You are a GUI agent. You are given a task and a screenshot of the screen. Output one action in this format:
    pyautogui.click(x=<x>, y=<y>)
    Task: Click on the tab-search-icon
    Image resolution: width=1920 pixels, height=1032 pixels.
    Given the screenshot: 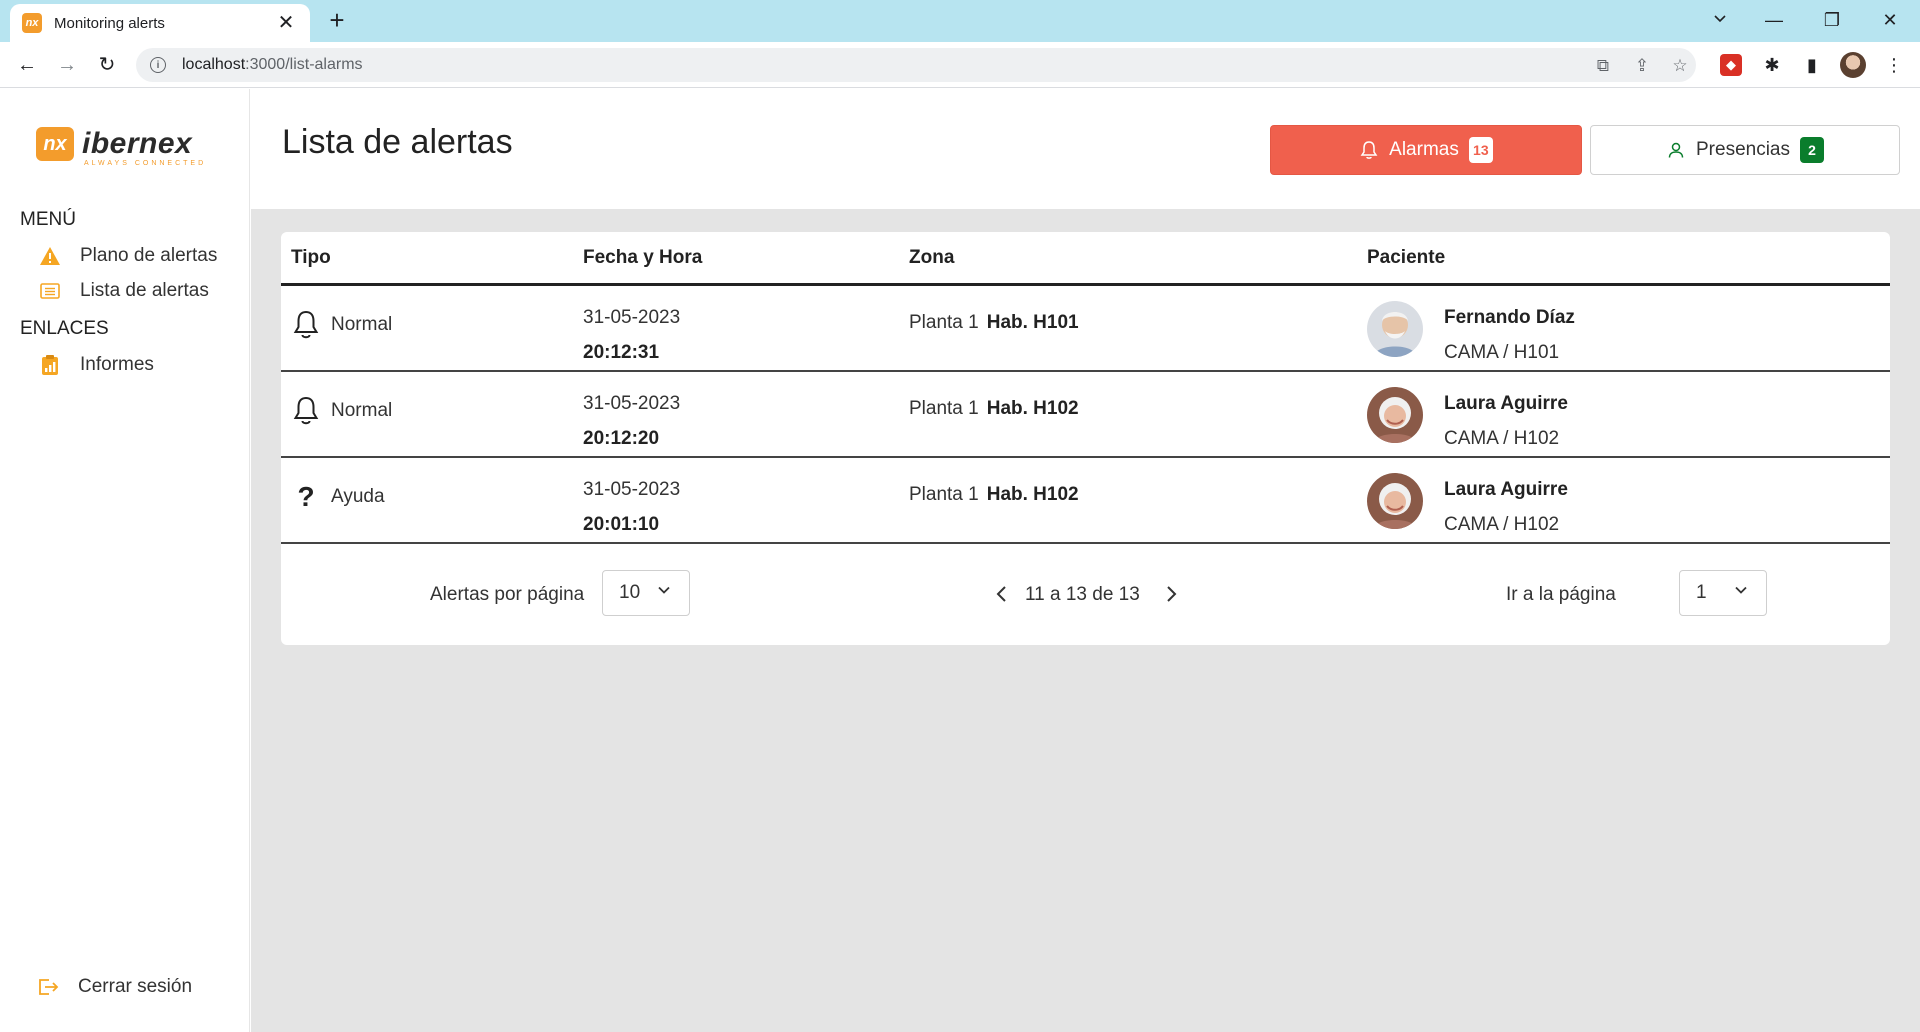 What is the action you would take?
    pyautogui.click(x=1720, y=20)
    